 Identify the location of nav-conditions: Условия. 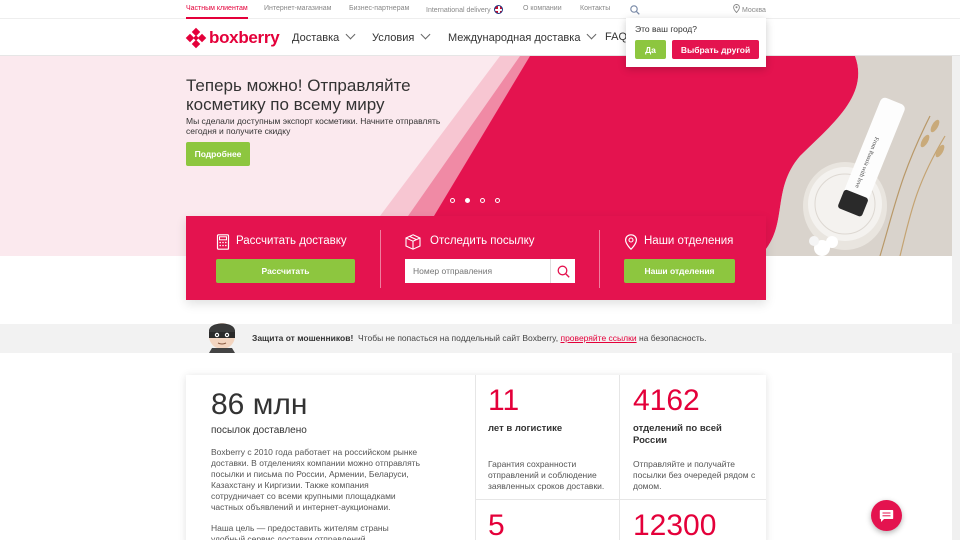
(401, 36).